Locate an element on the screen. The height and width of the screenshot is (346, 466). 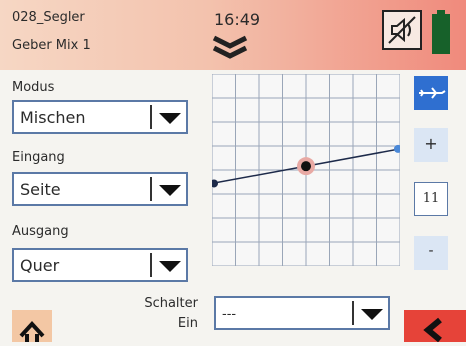
input-select: Seite is located at coordinates (100, 189).